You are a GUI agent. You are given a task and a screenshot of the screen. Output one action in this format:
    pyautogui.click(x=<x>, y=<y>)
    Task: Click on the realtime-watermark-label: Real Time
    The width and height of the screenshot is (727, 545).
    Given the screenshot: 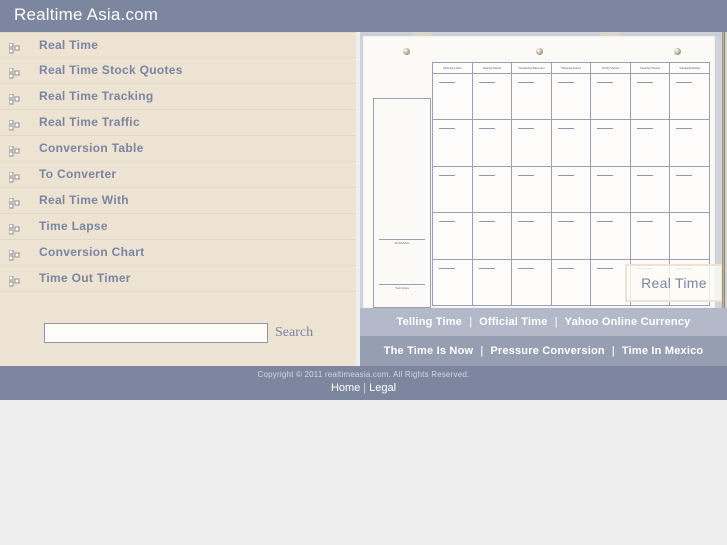 What is the action you would take?
    pyautogui.click(x=674, y=283)
    